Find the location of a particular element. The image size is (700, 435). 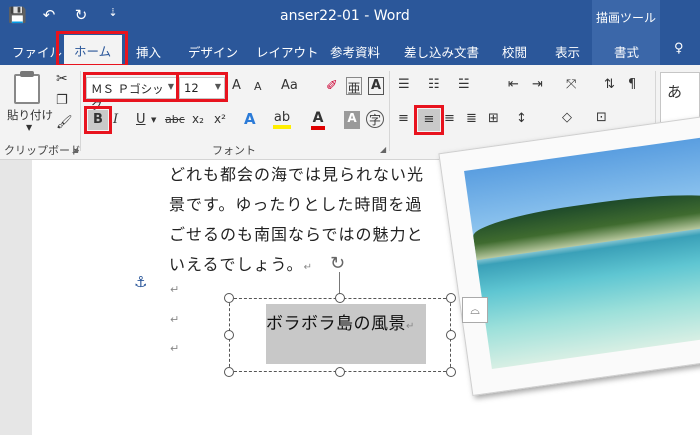

style-sample: あ is located at coordinates (675, 92).